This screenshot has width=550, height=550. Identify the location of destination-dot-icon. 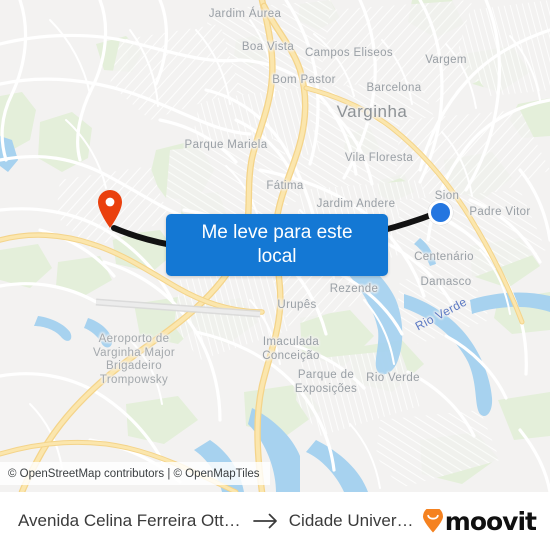
(440, 212).